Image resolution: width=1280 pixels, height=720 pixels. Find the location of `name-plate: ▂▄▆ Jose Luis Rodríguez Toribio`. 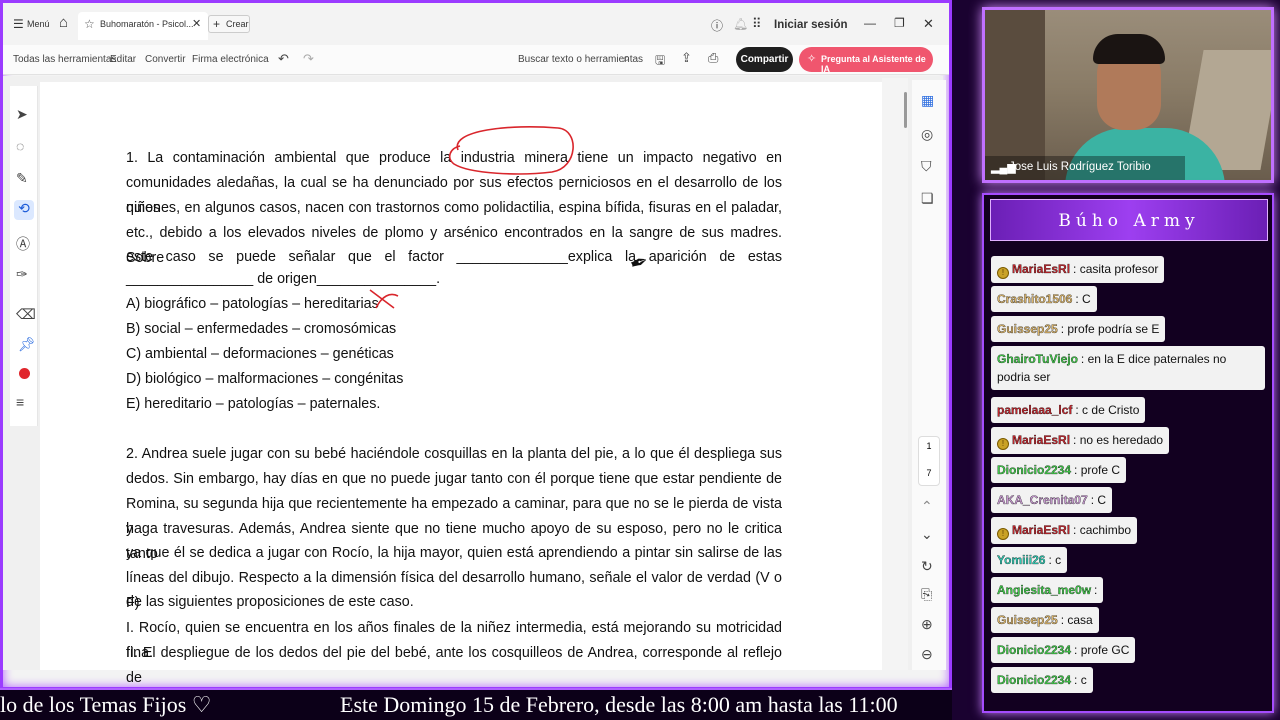

name-plate: ▂▄▆ Jose Luis Rodríguez Toribio is located at coordinates (1085, 168).